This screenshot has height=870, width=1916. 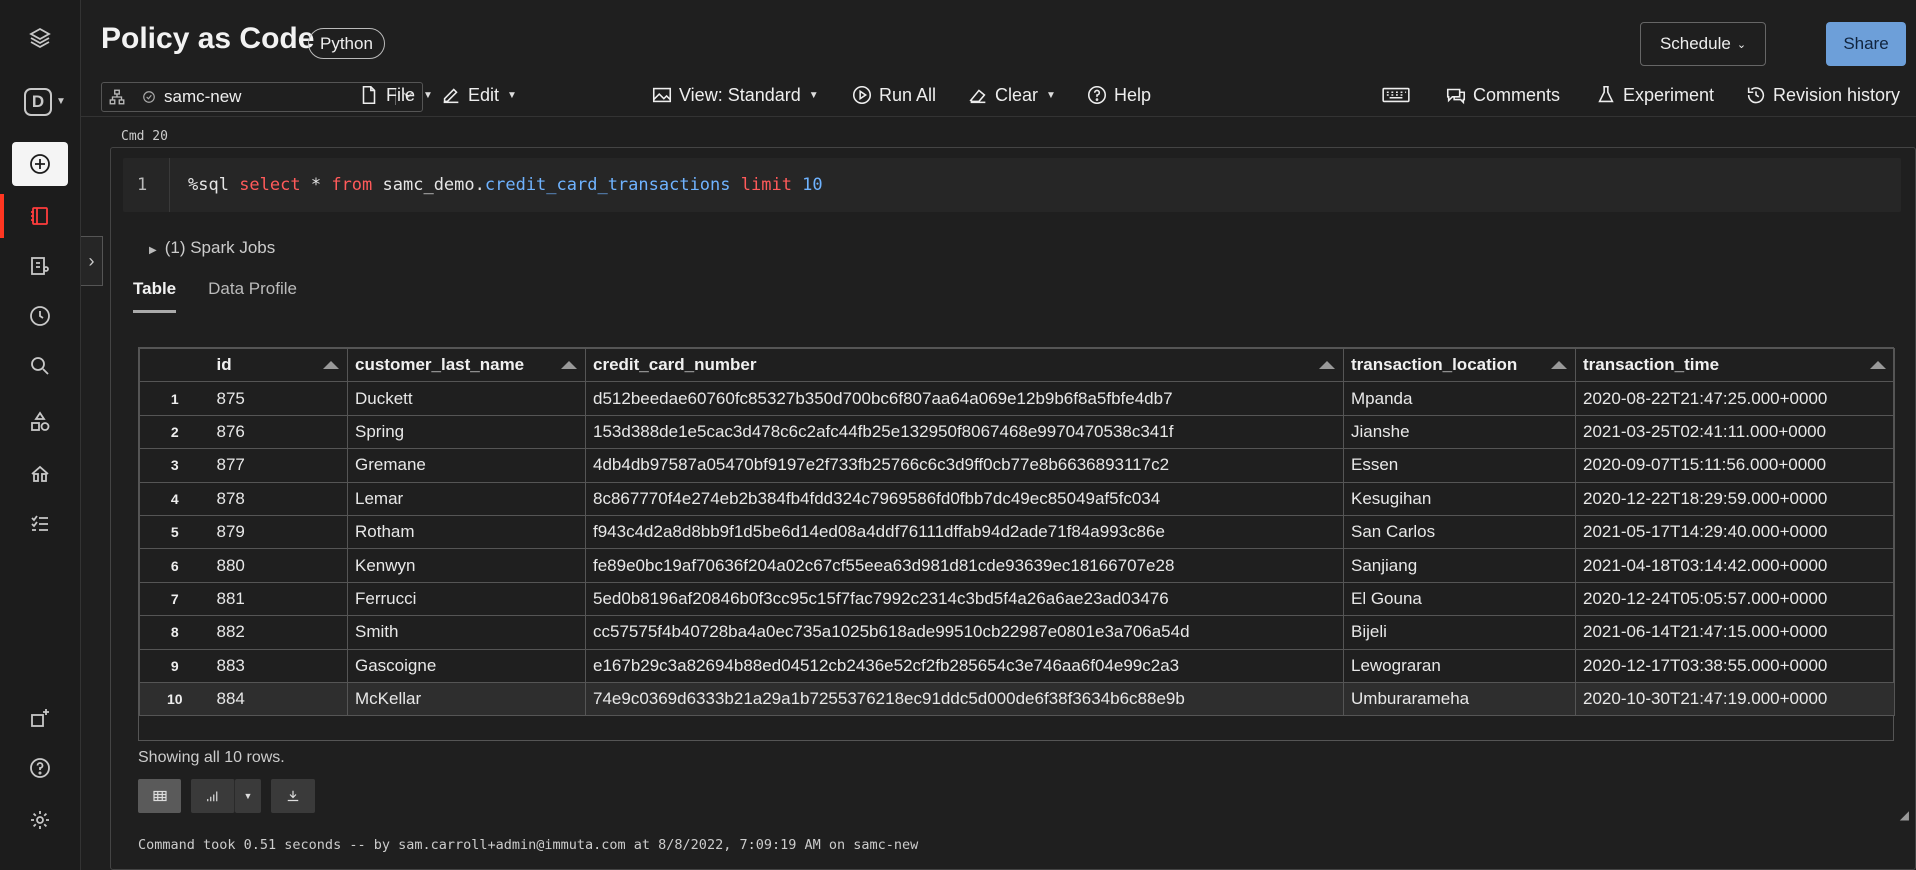 I want to click on repos-icon, so click(x=40, y=266).